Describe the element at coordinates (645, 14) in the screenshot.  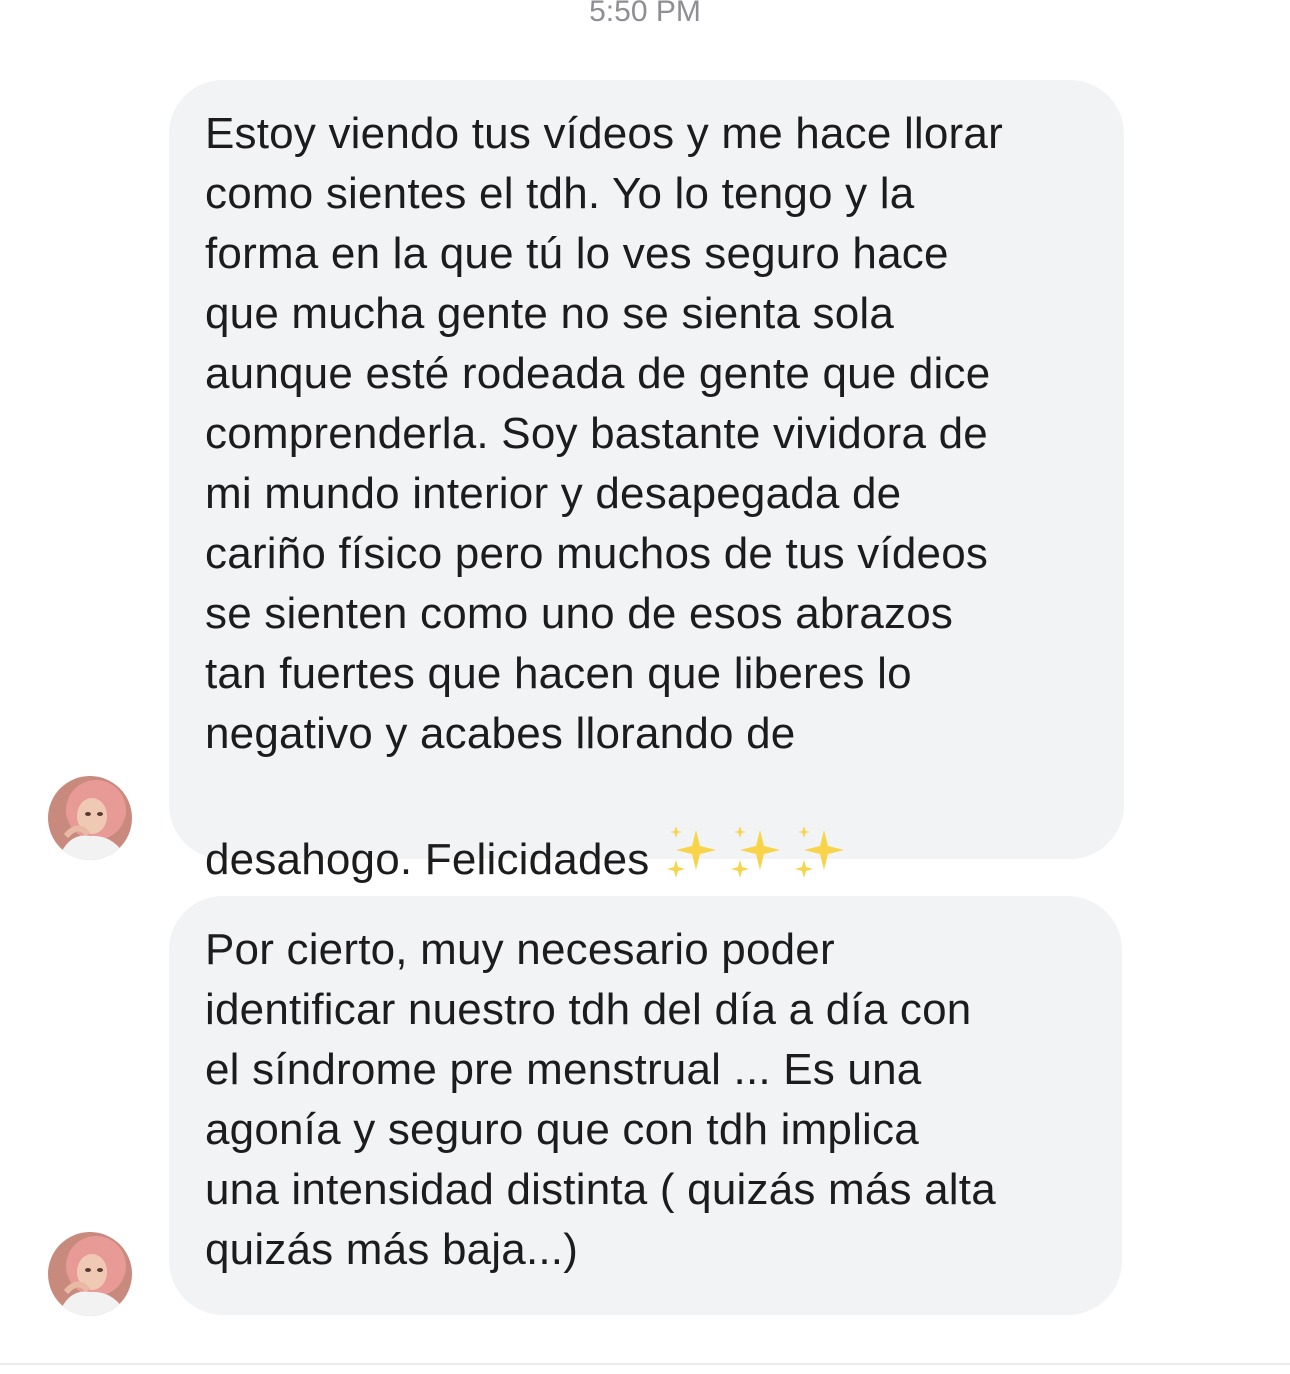
I see `message-timestamp: 5:50 PM` at that location.